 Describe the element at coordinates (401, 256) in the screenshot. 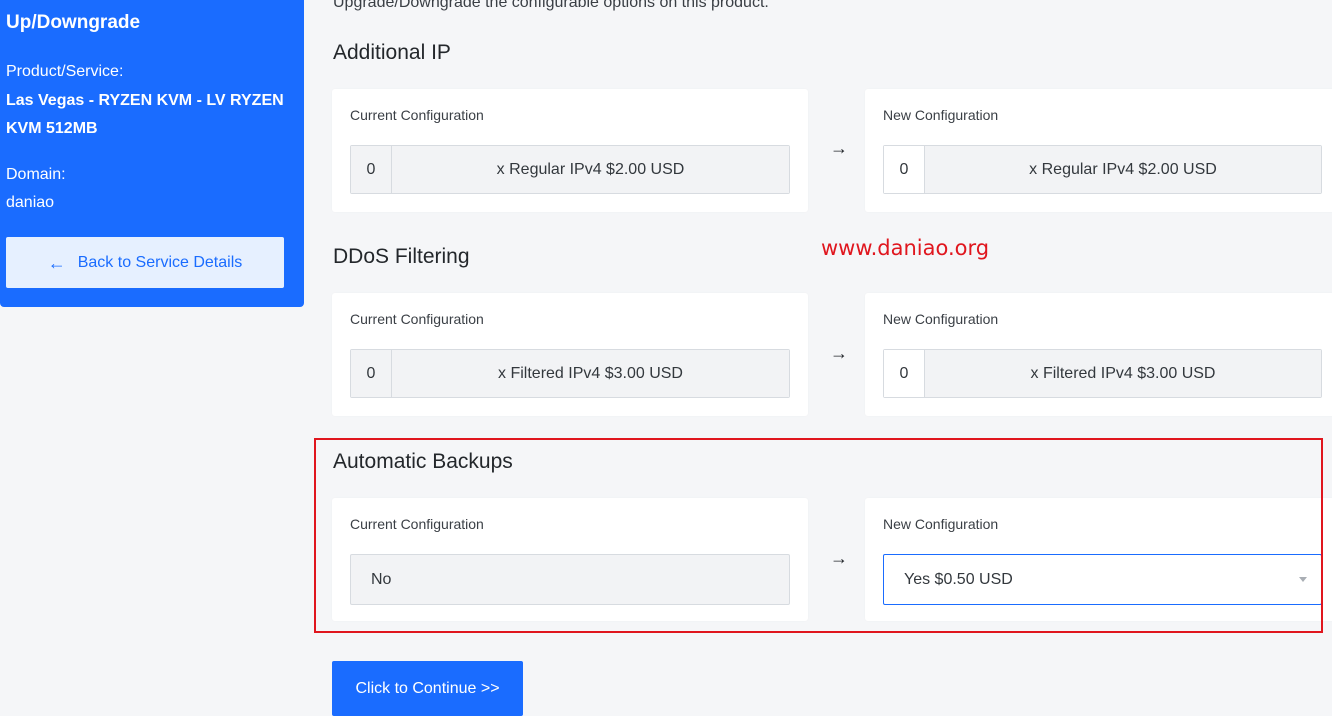

I see `section-title-ddos-filtering: DDoS Filtering` at that location.